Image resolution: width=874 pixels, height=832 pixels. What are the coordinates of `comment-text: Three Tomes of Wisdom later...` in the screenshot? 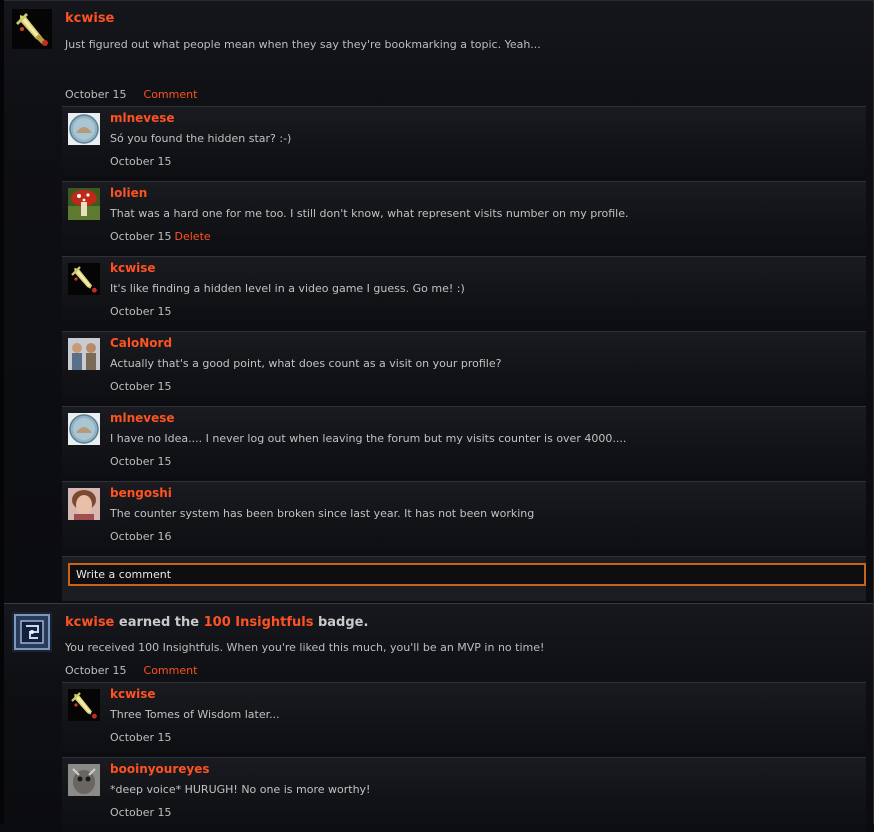 It's located at (195, 714).